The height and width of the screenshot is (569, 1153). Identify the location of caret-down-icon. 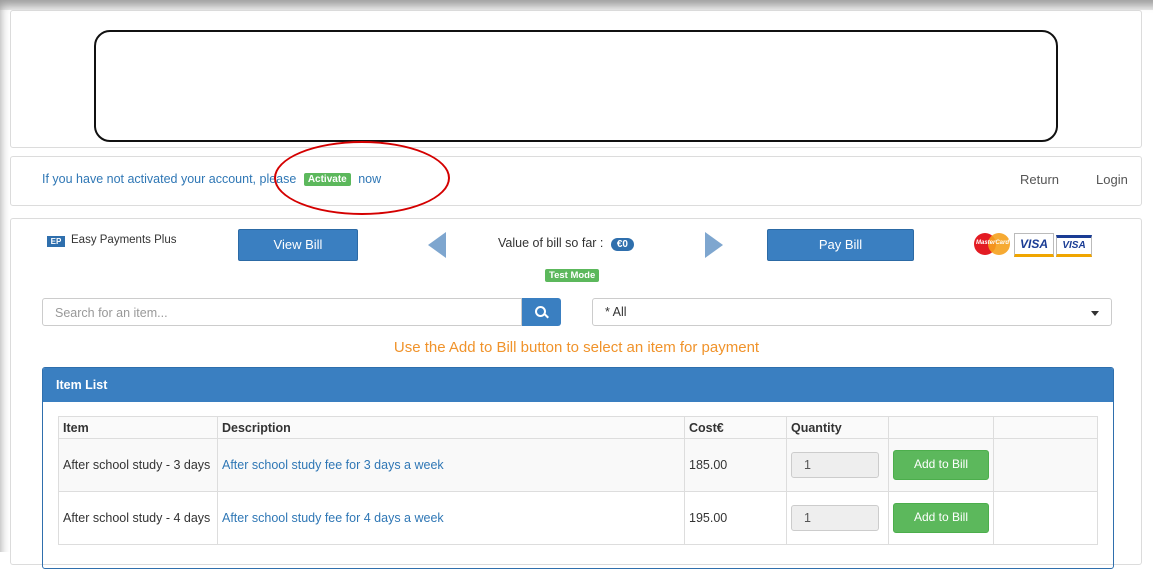
(1095, 313).